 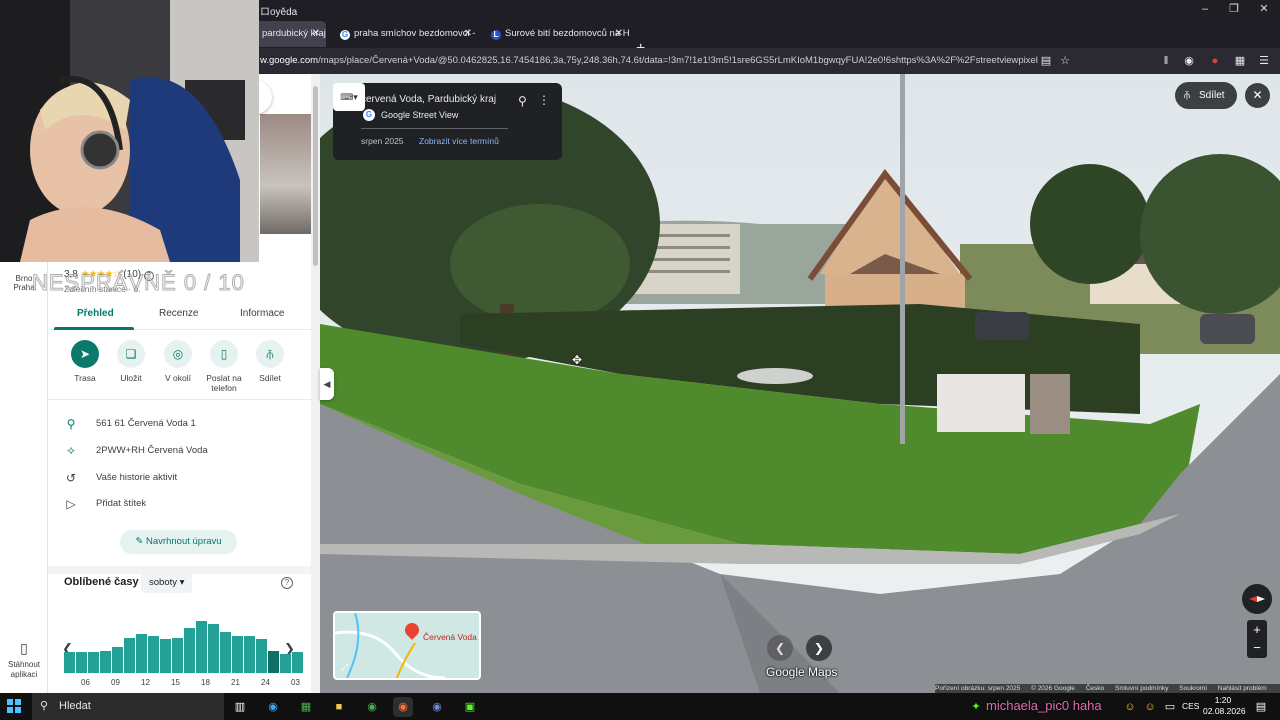 I want to click on keyboard-icon: ⌨▾, so click(x=349, y=97).